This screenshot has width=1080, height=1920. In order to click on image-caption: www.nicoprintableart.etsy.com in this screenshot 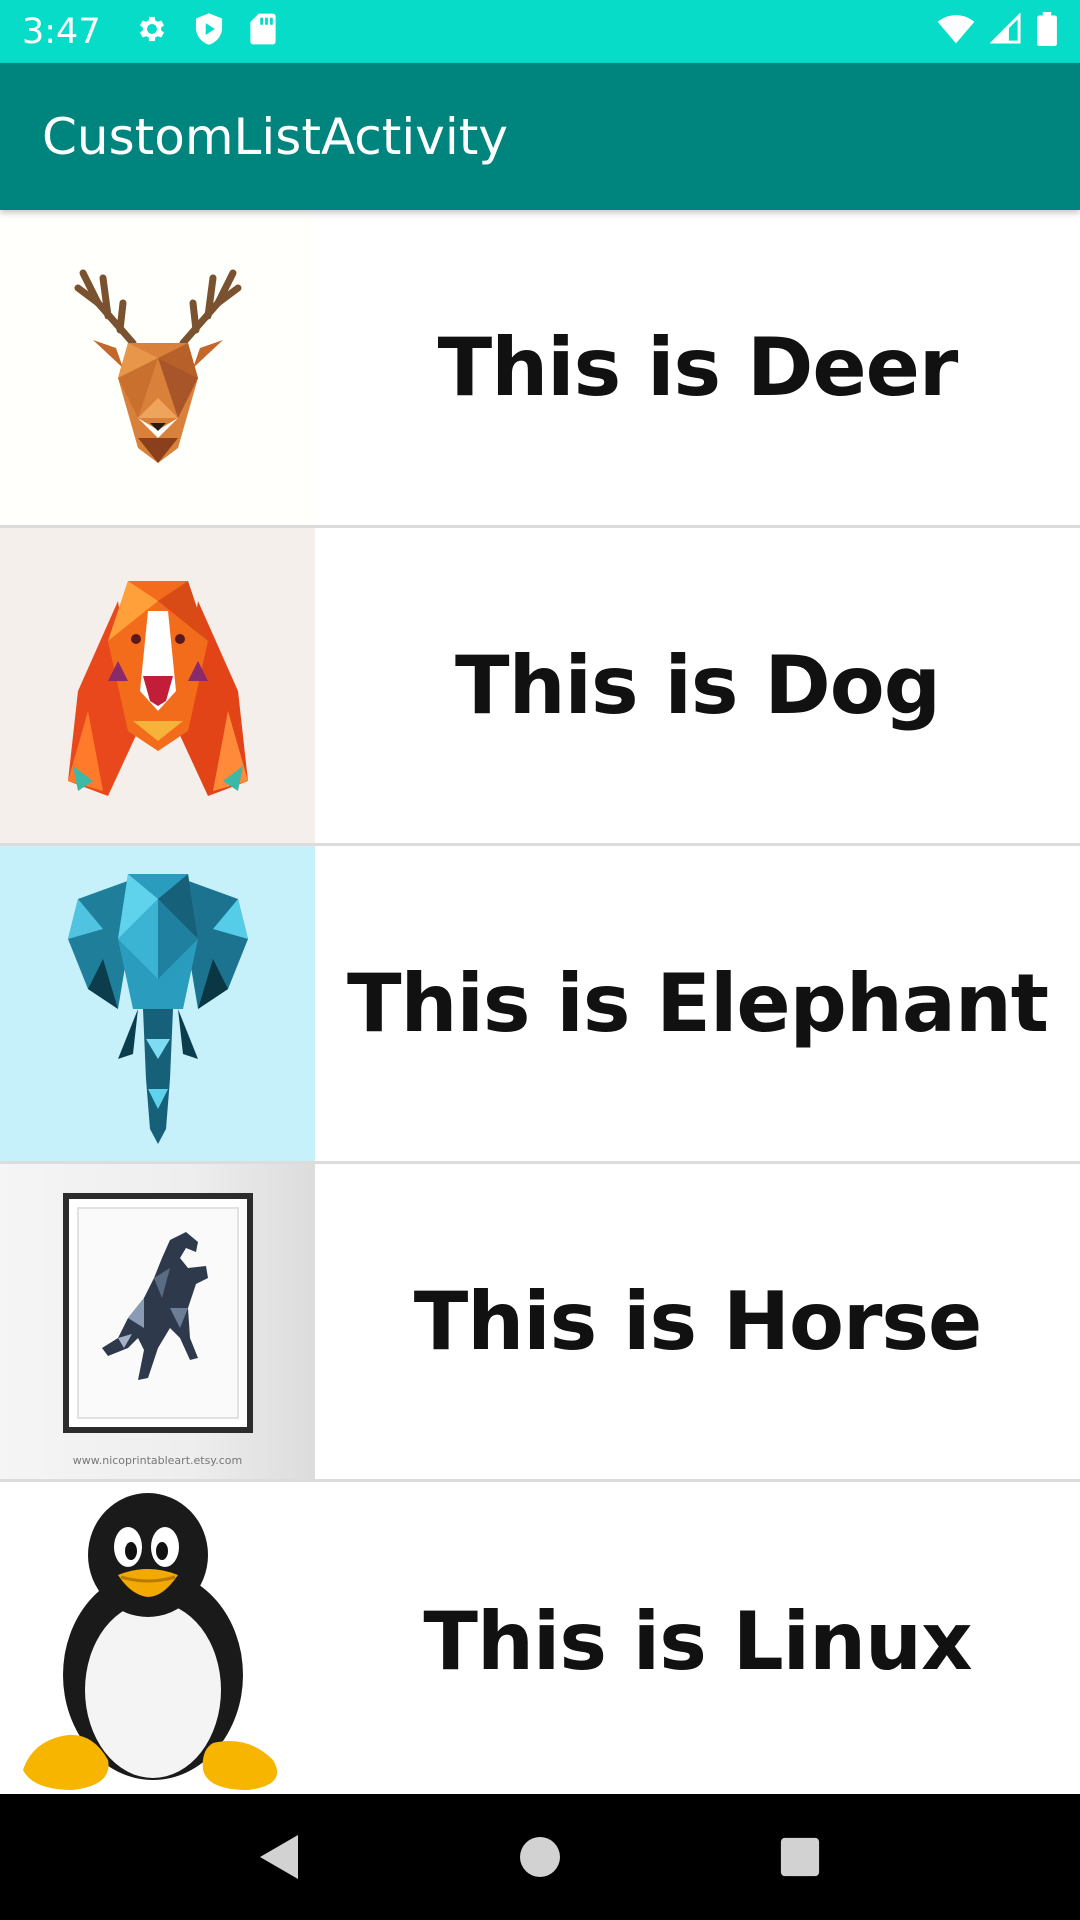, I will do `click(157, 1460)`.